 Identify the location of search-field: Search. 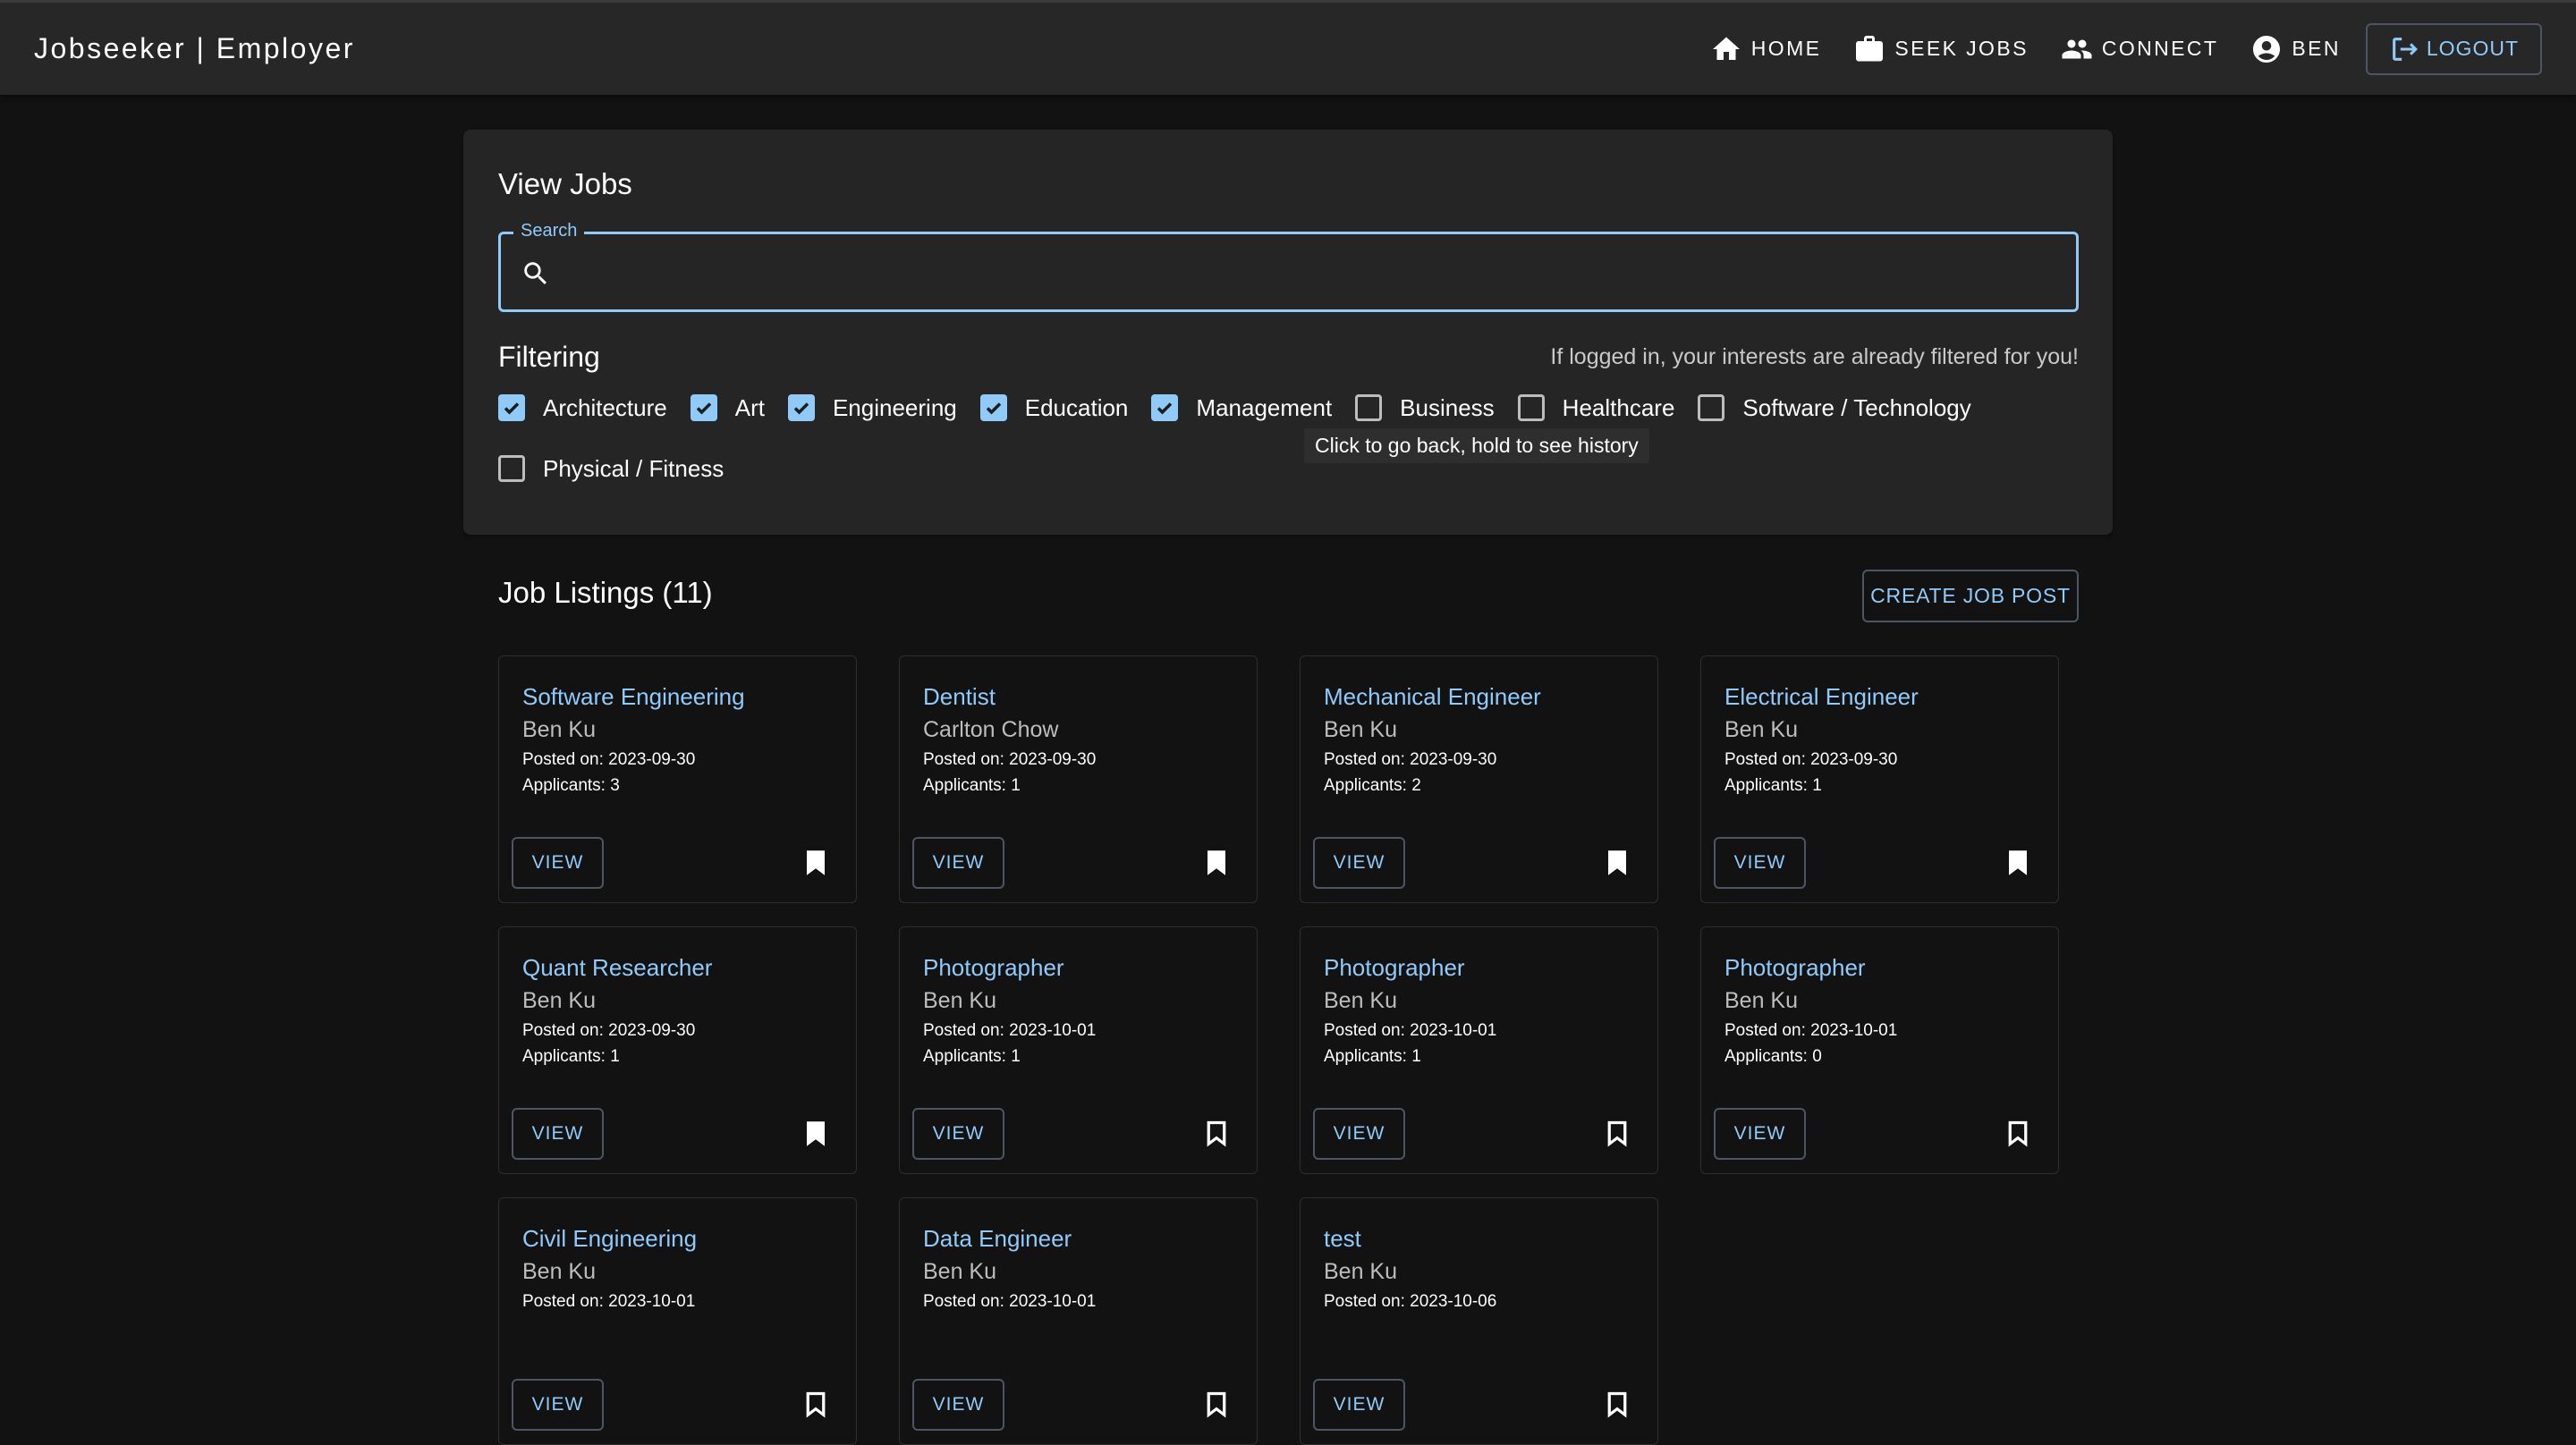
(1288, 266).